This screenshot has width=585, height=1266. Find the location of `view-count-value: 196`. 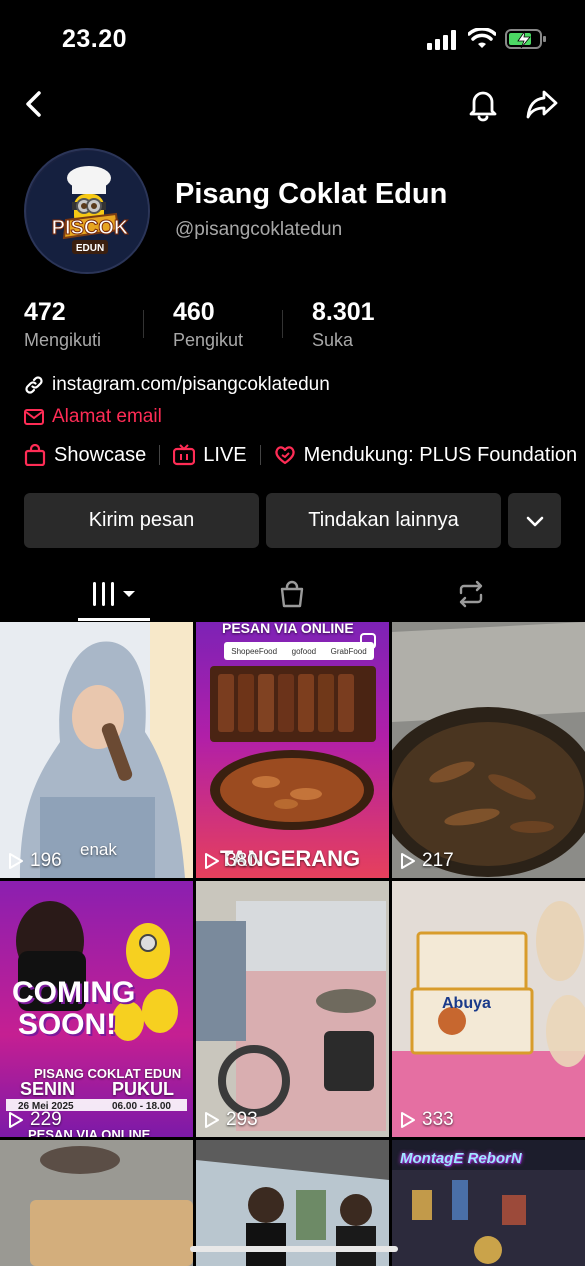

view-count-value: 196 is located at coordinates (46, 860).